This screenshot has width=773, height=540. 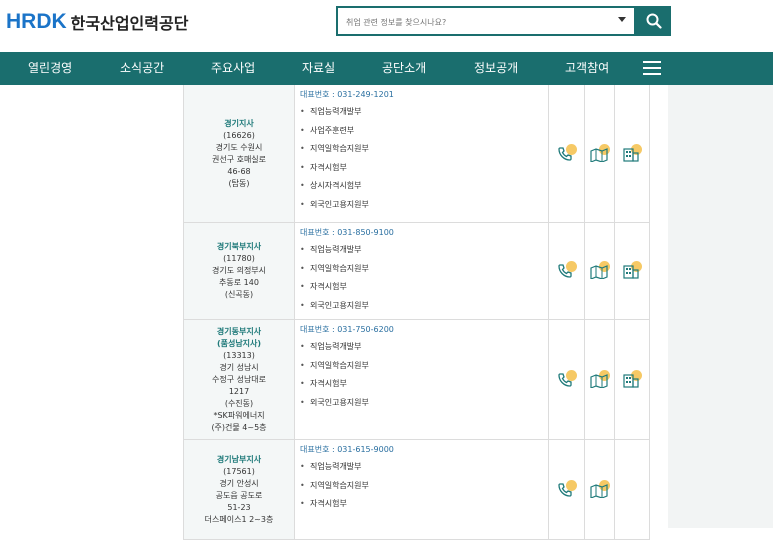 I want to click on branch-name: 경기남부지사, so click(x=239, y=459).